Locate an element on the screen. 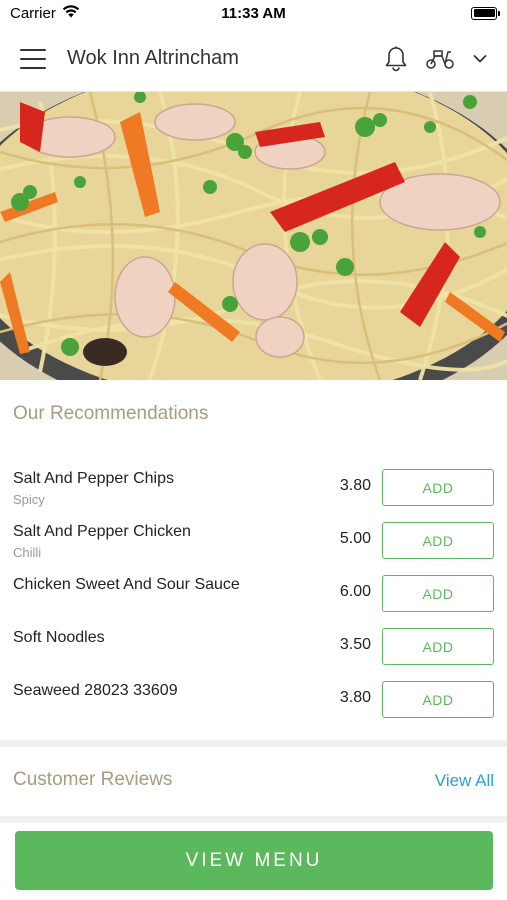  item-price: 5.00 is located at coordinates (355, 538).